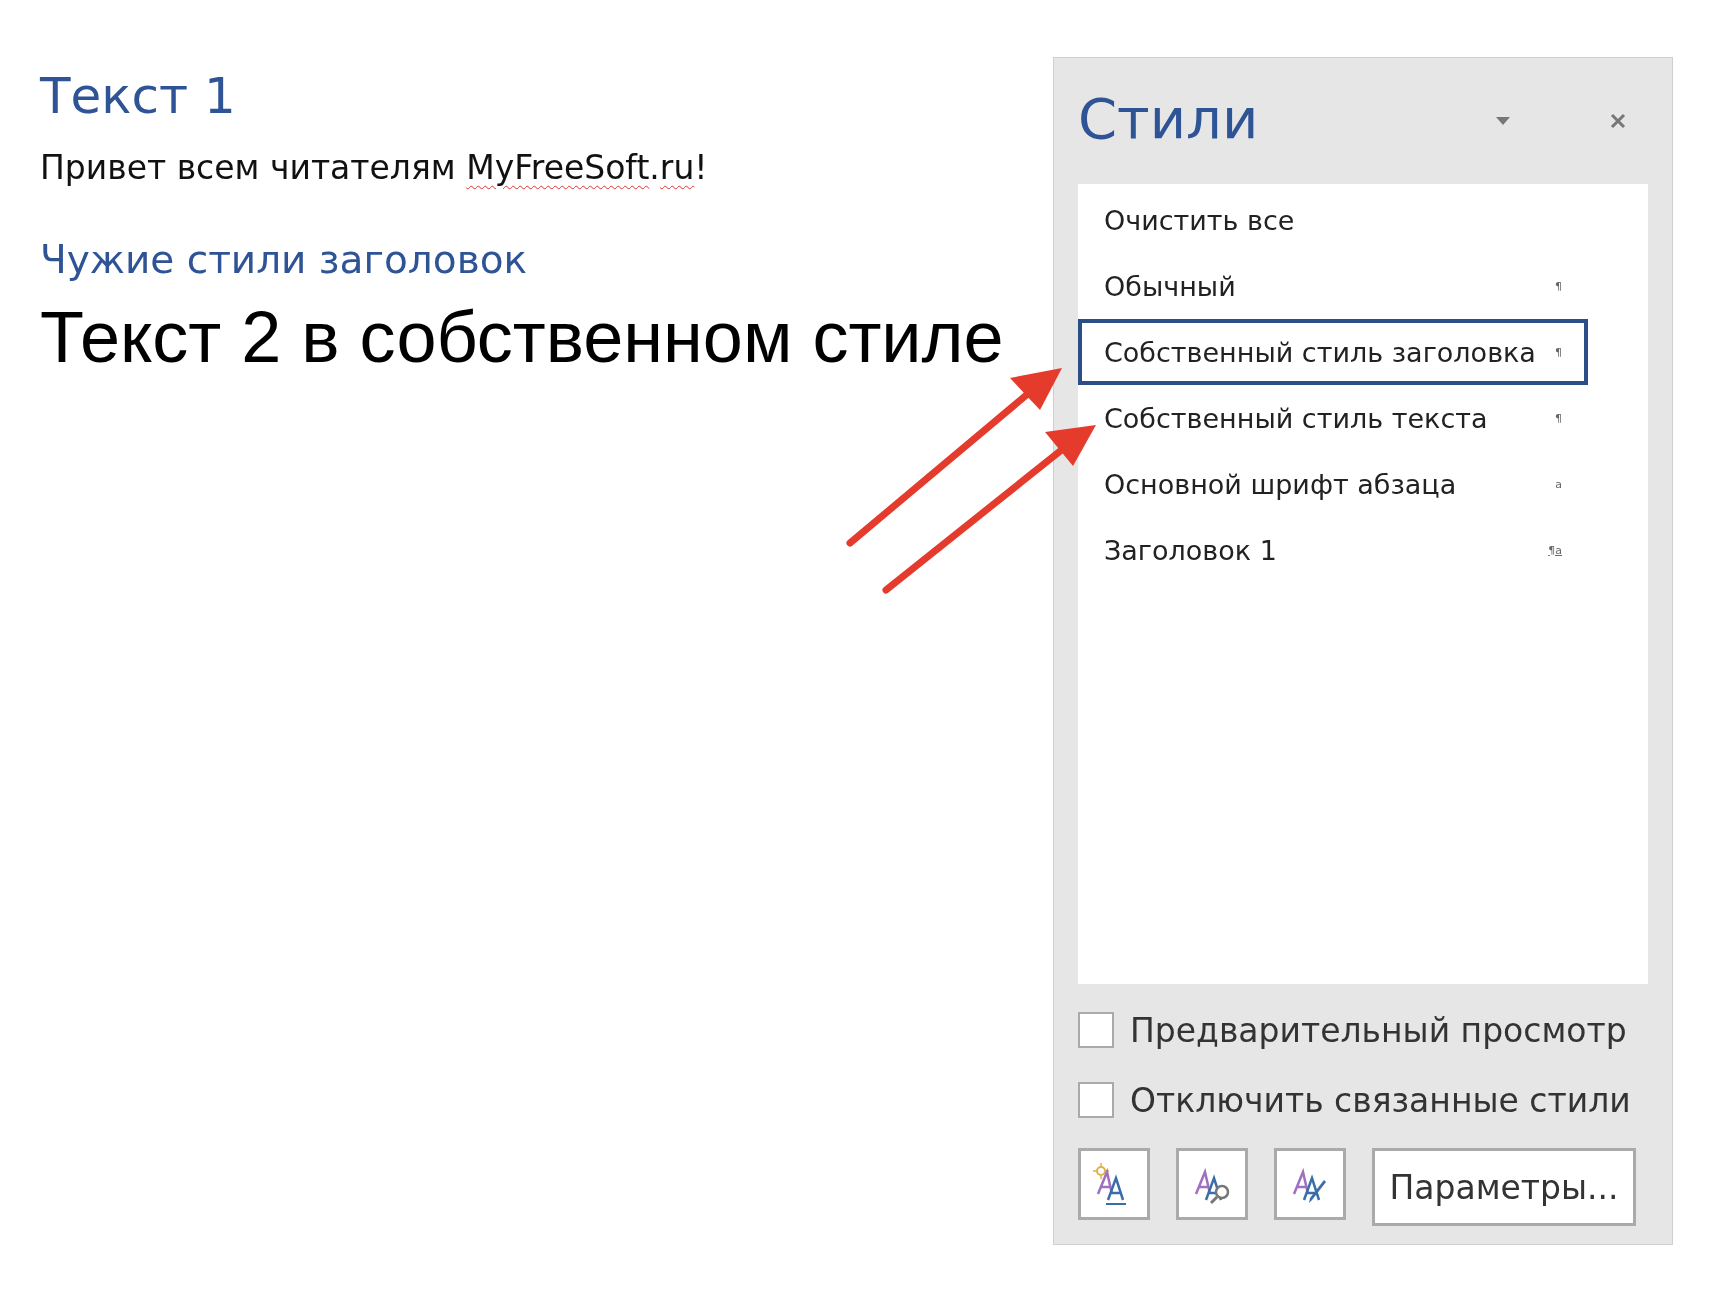  What do you see at coordinates (284, 259) in the screenshot?
I see `heading-text: Чужие стили заголовок` at bounding box center [284, 259].